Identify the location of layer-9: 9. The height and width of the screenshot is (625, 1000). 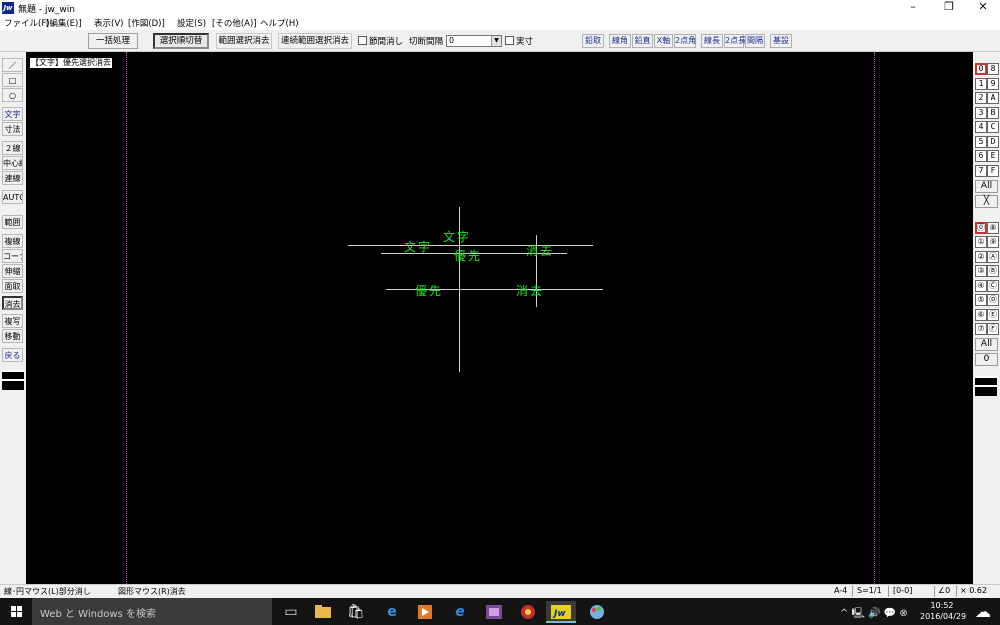
(993, 84).